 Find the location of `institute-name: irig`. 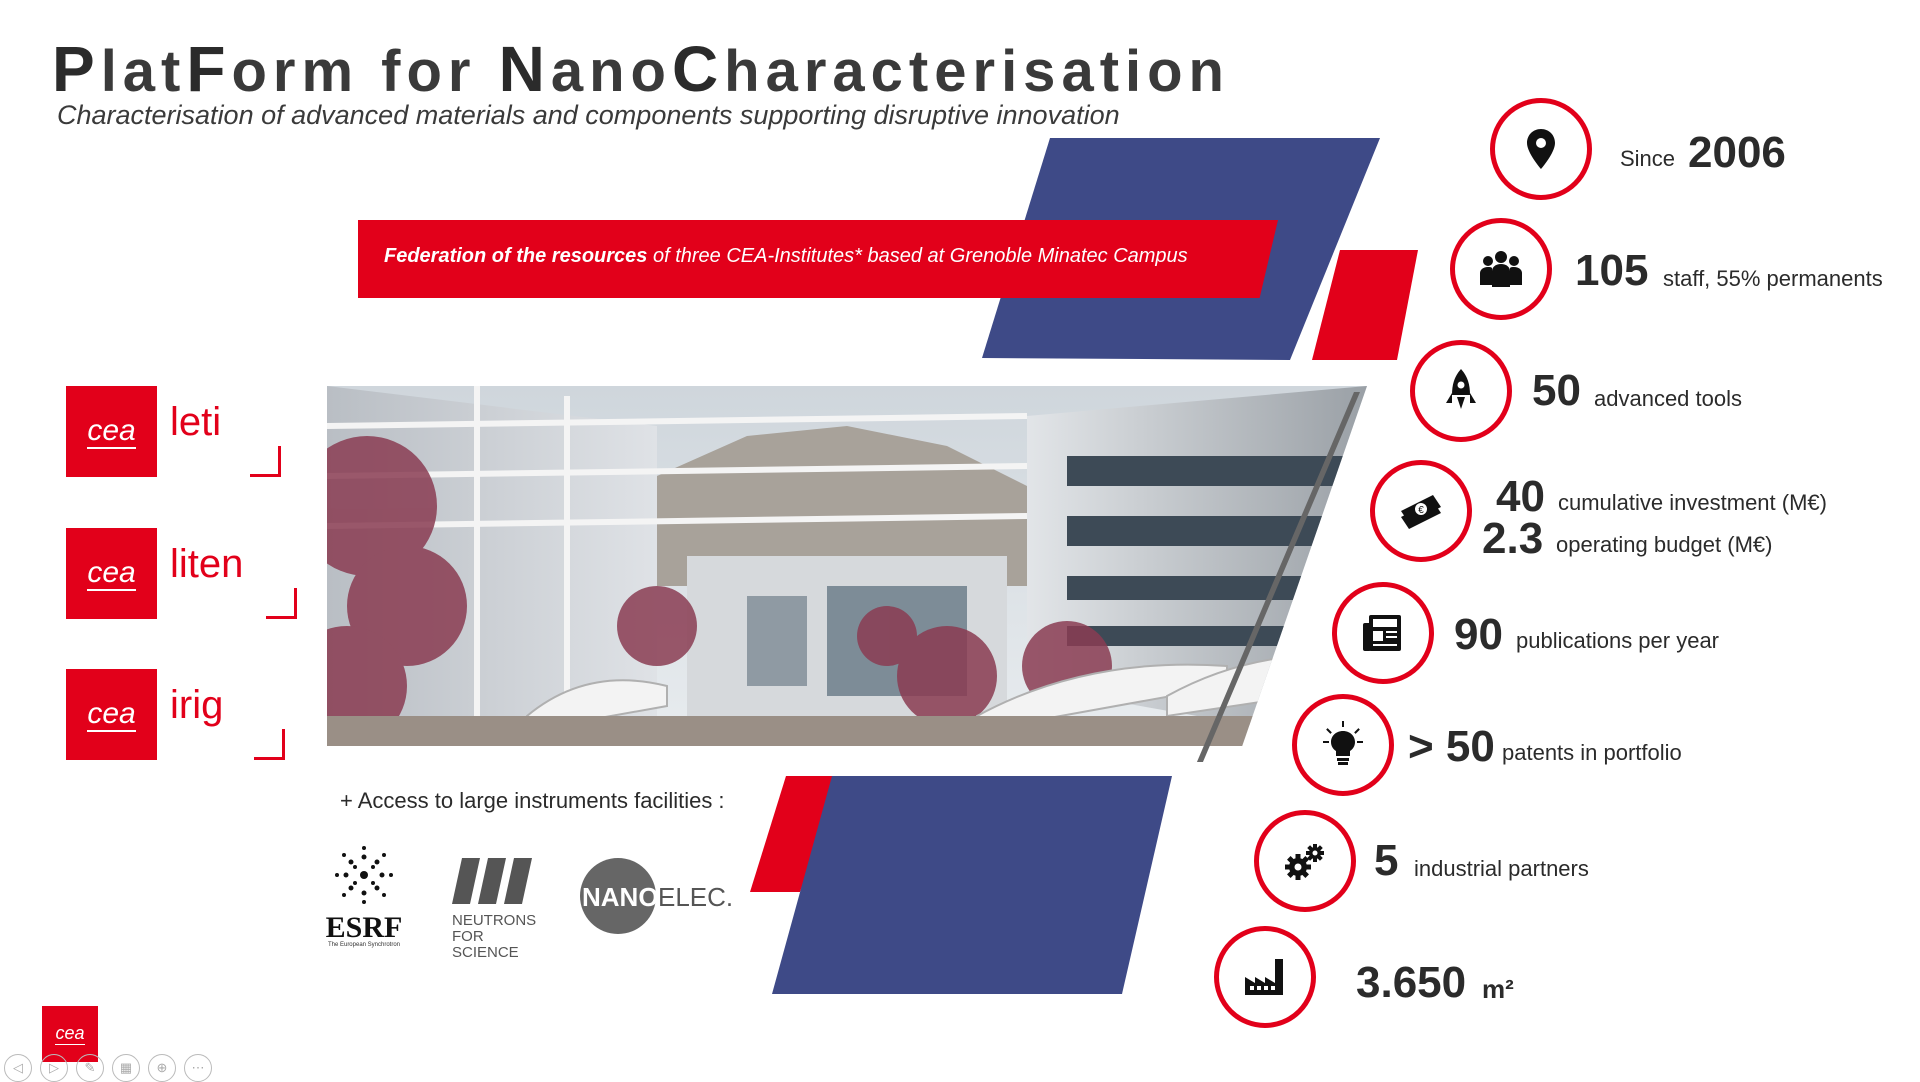

institute-name: irig is located at coordinates (197, 705).